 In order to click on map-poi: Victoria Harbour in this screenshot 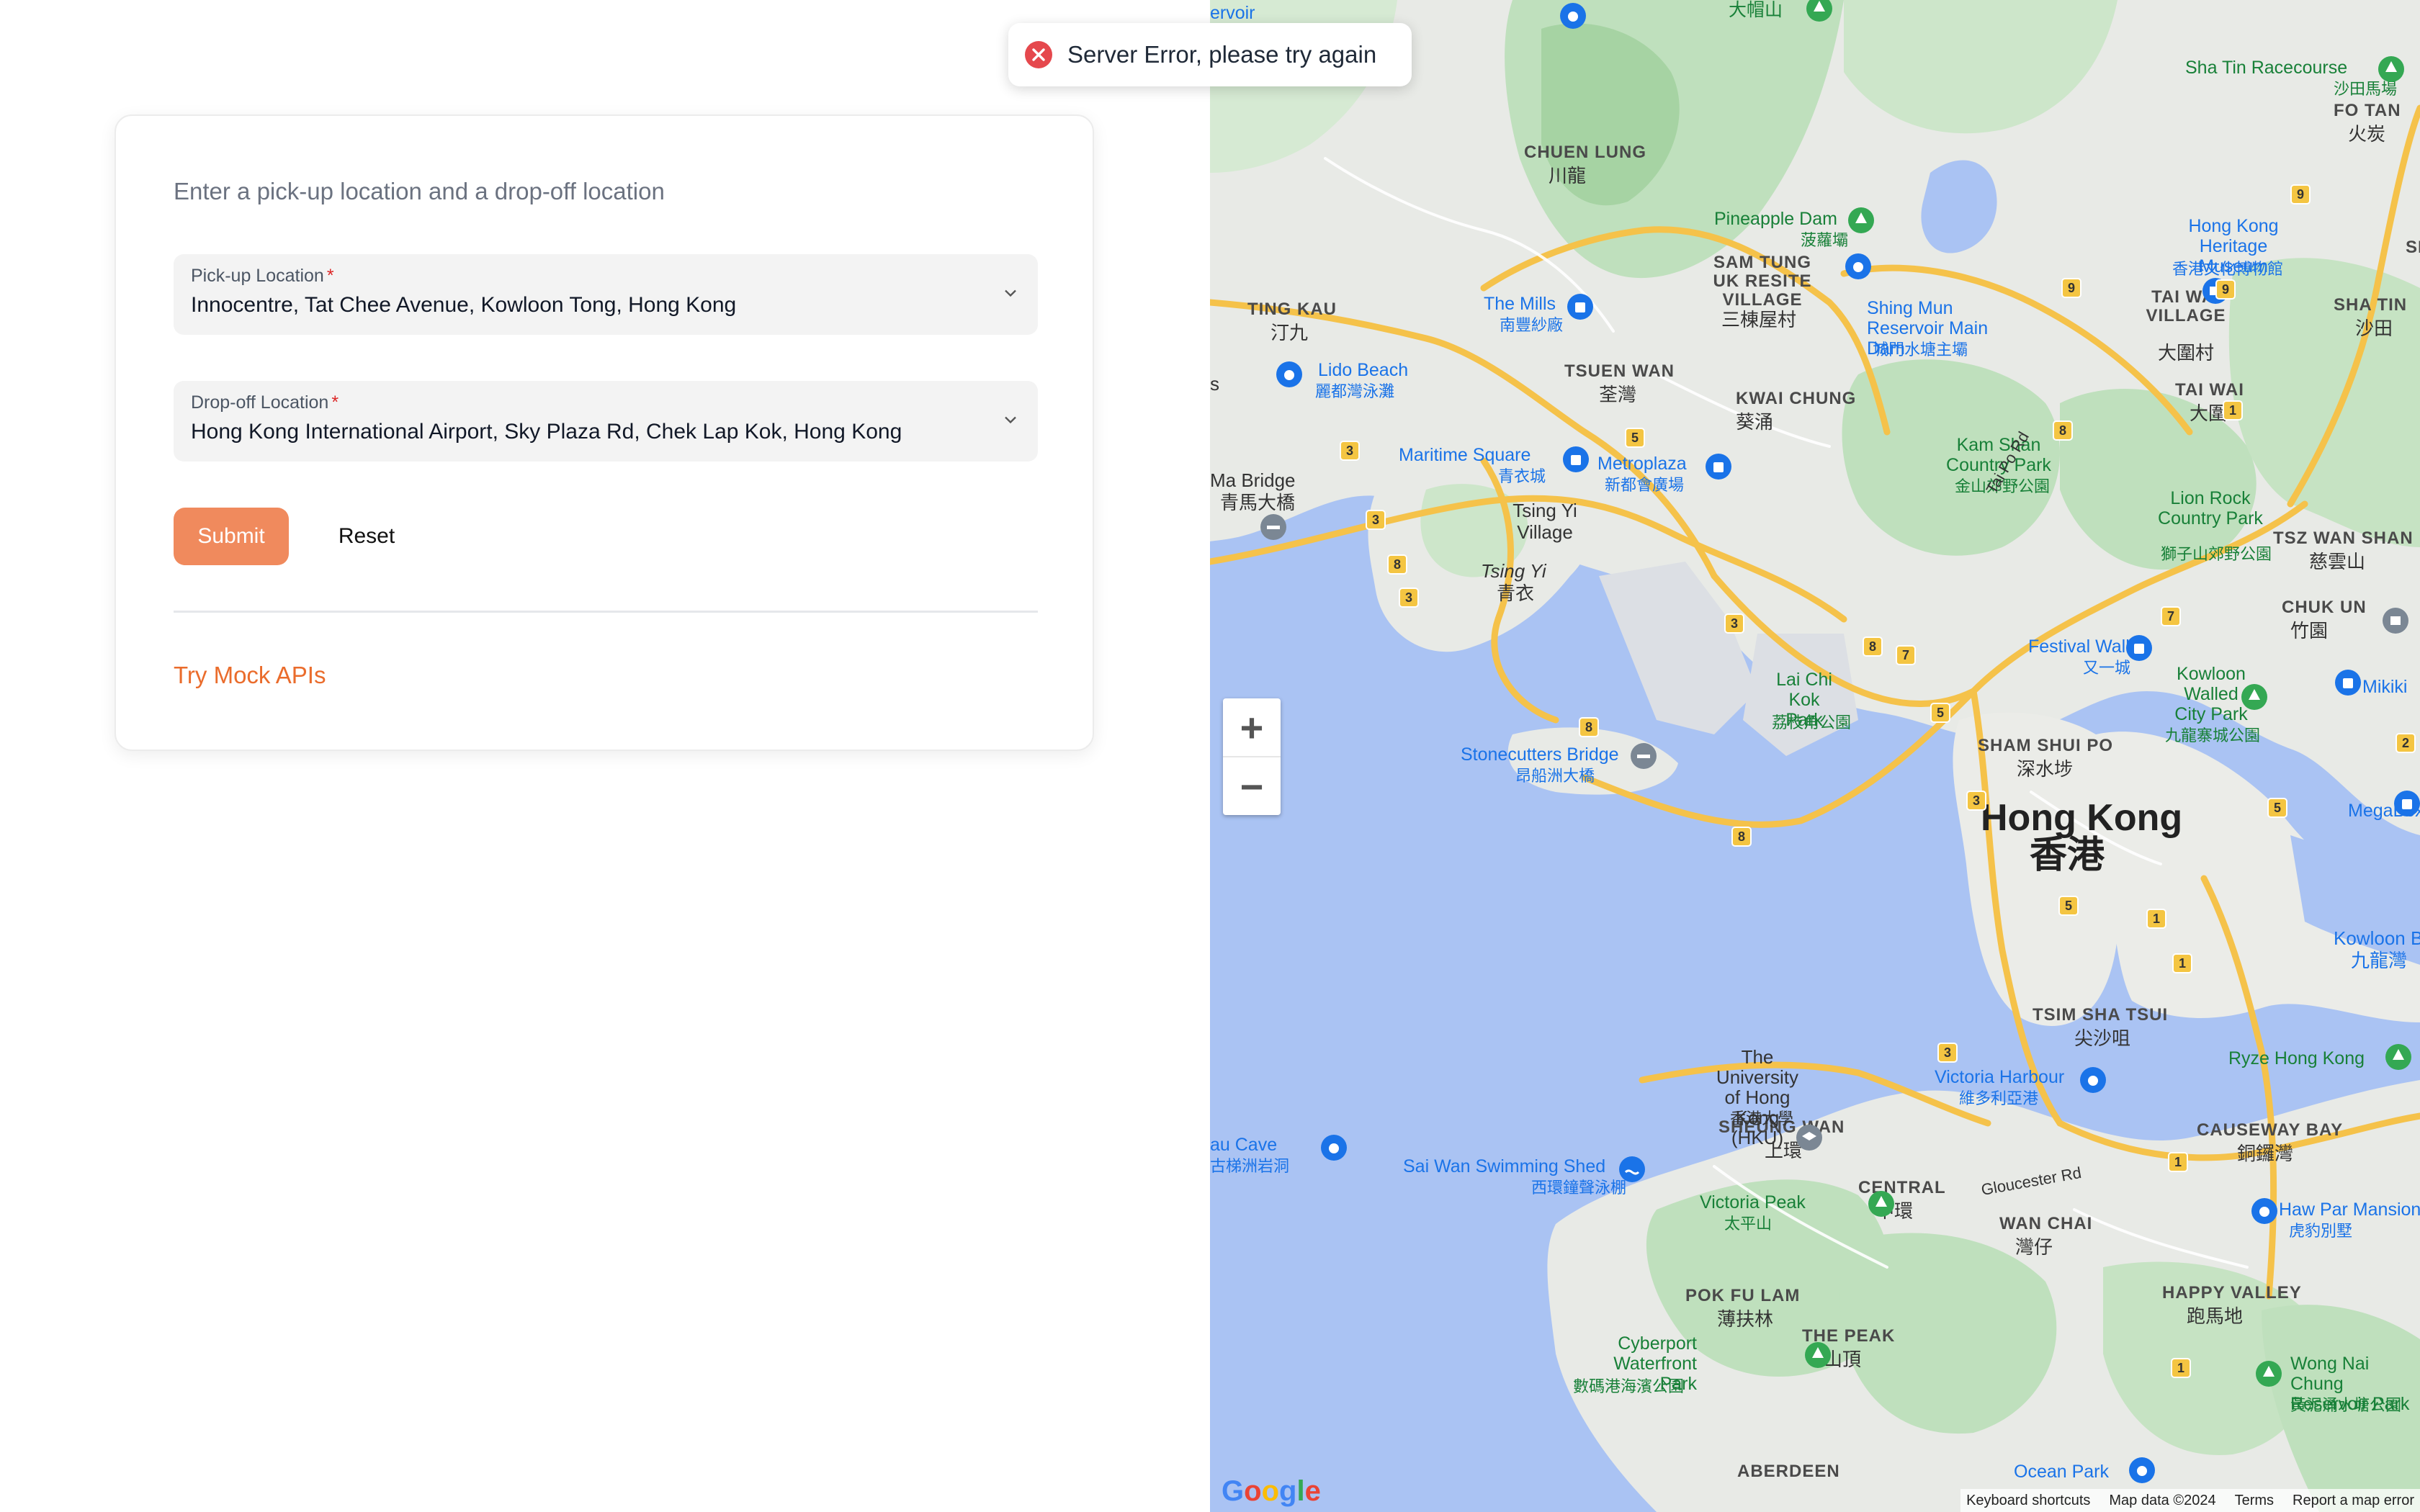, I will do `click(1999, 1077)`.